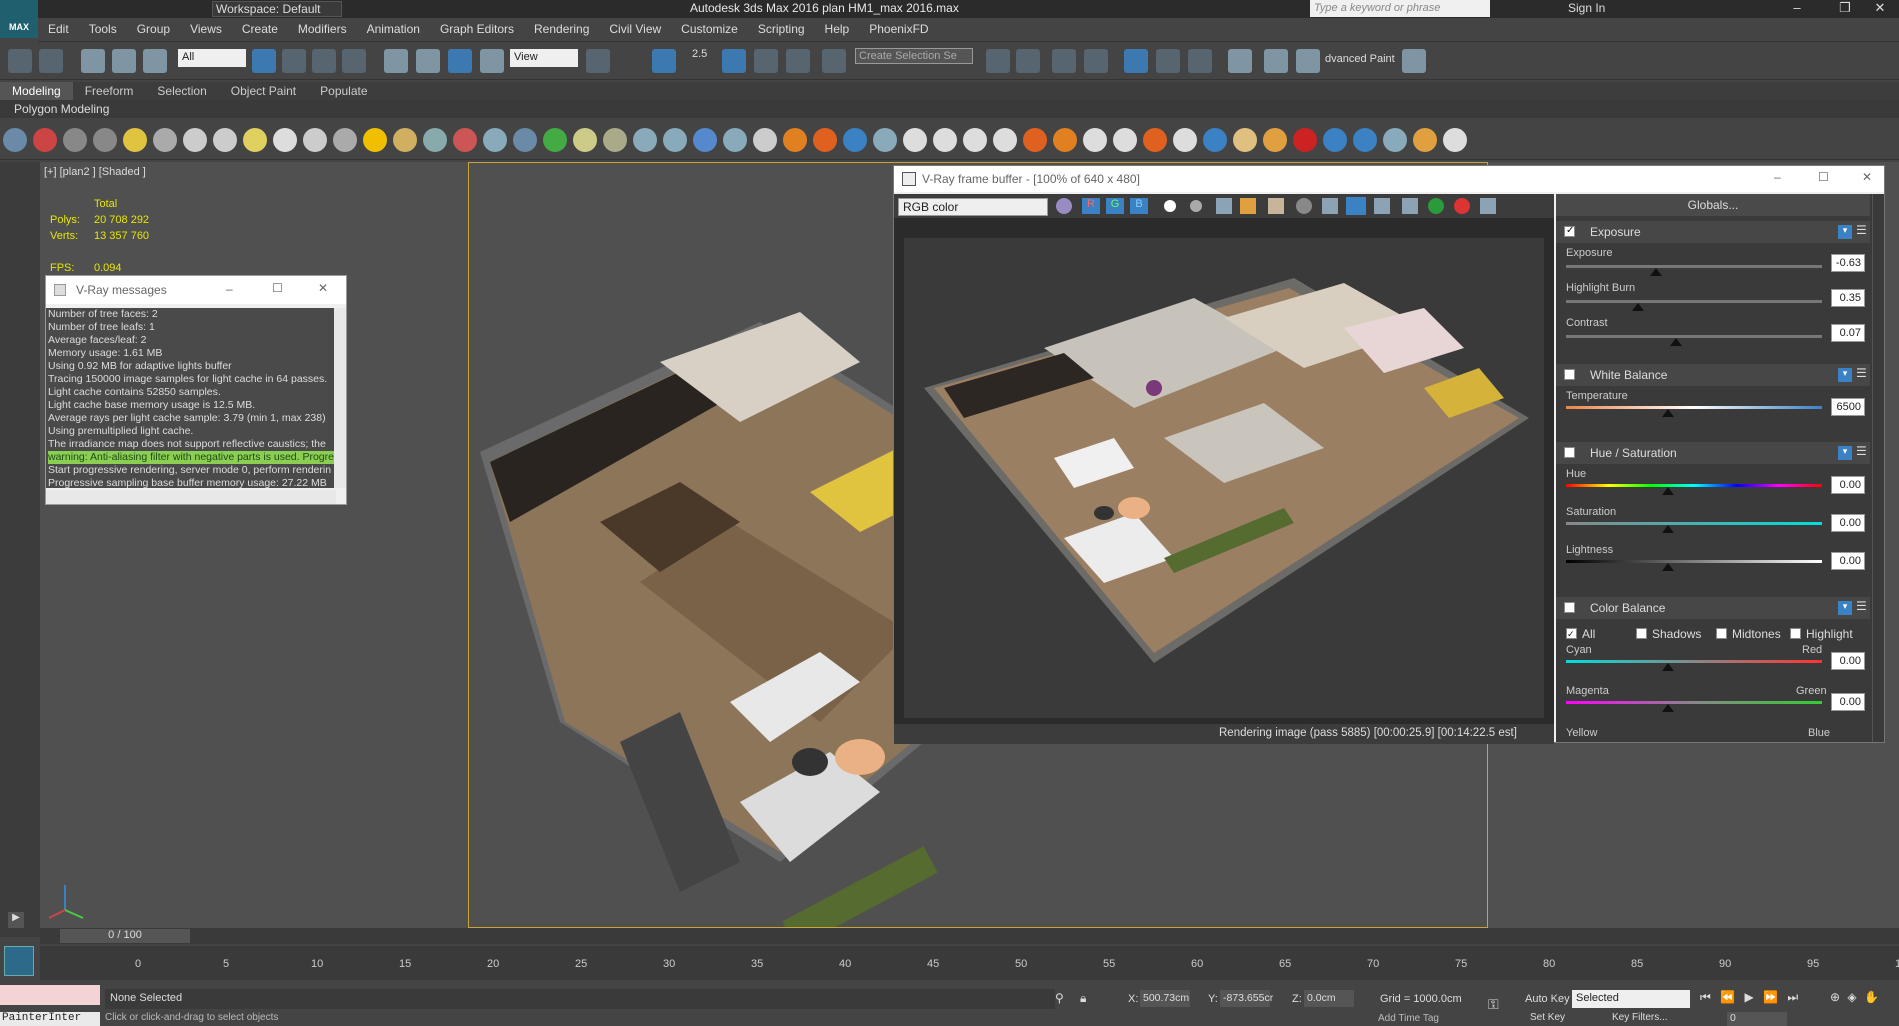 The height and width of the screenshot is (1026, 1899). What do you see at coordinates (1308, 61) in the screenshot?
I see `render-icon` at bounding box center [1308, 61].